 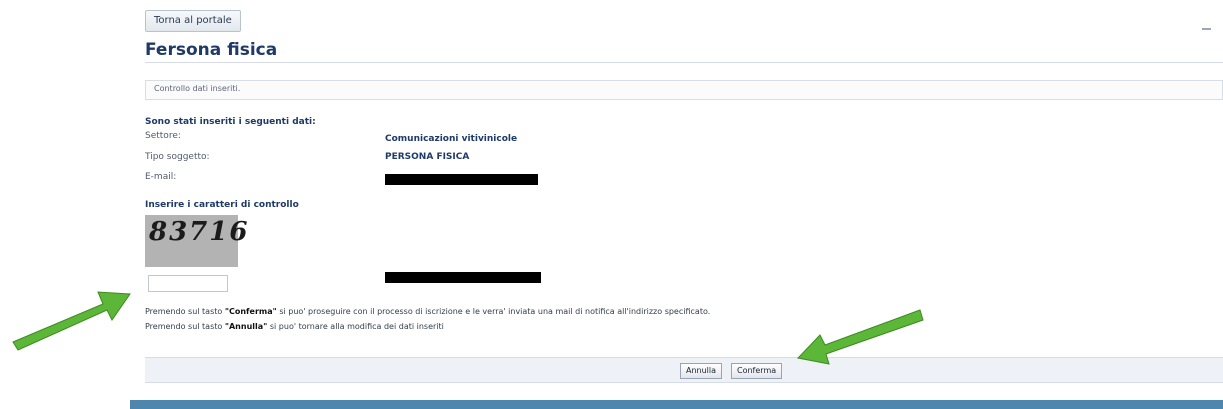 I want to click on action-bar: Annulla Conferma, so click(x=684, y=370).